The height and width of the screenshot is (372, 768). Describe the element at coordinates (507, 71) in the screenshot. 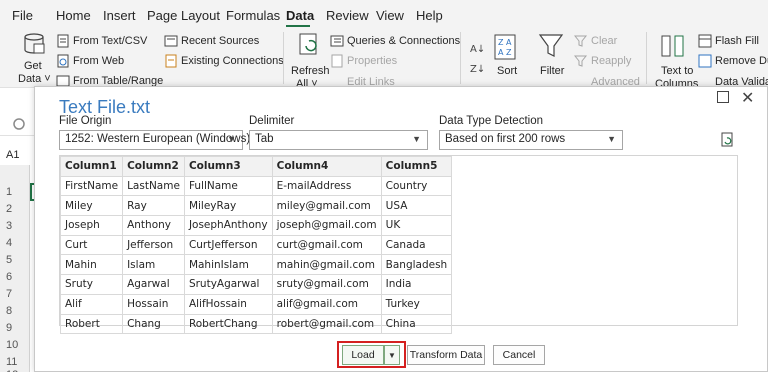

I see `sort-button: Sort` at that location.